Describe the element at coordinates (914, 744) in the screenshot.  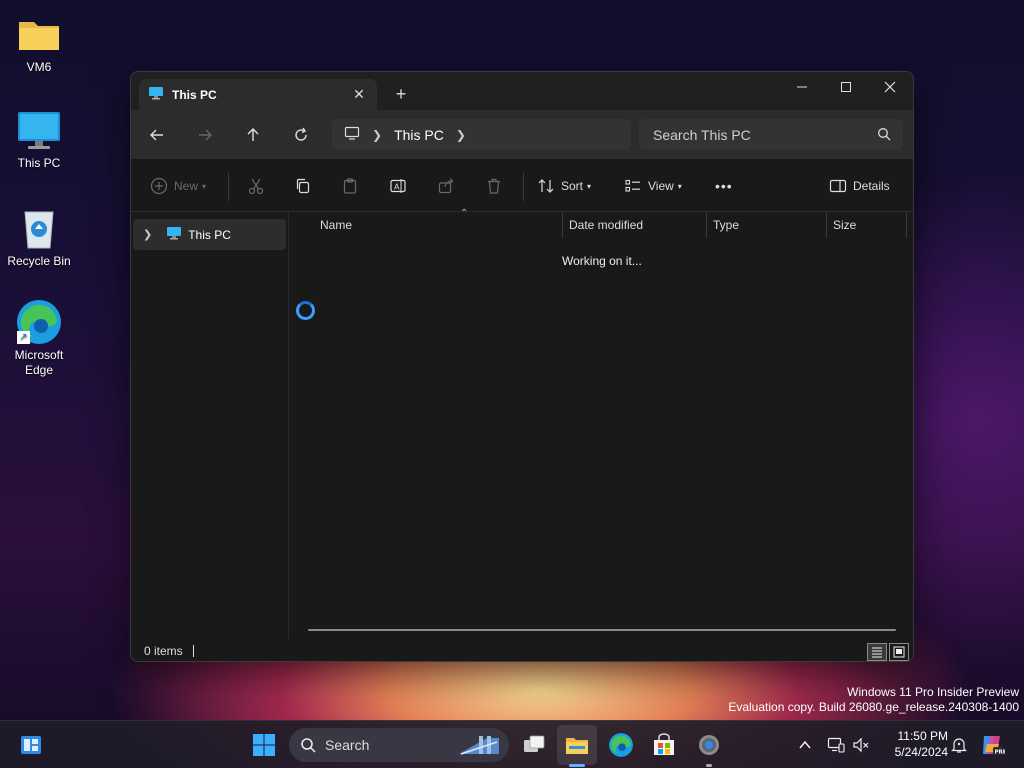
I see `system-clock: 11:50 PM 5/24/2024` at that location.